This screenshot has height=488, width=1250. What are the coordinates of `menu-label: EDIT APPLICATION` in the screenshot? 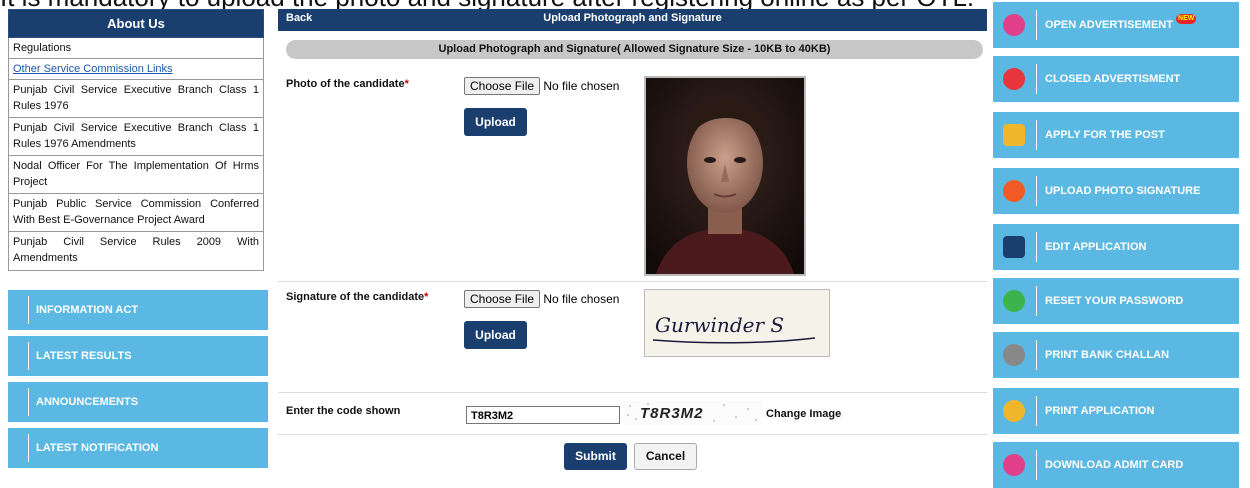 It's located at (1096, 247).